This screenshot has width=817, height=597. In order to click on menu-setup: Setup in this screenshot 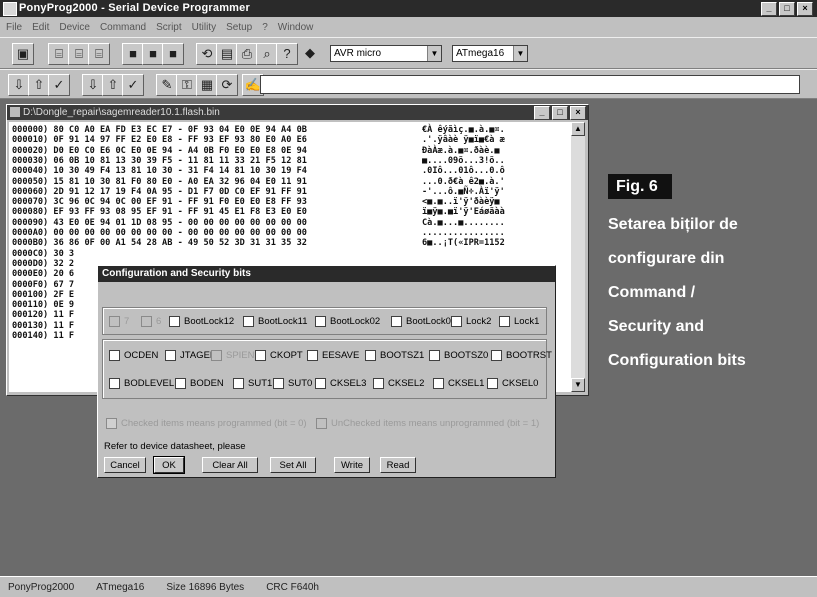, I will do `click(239, 27)`.